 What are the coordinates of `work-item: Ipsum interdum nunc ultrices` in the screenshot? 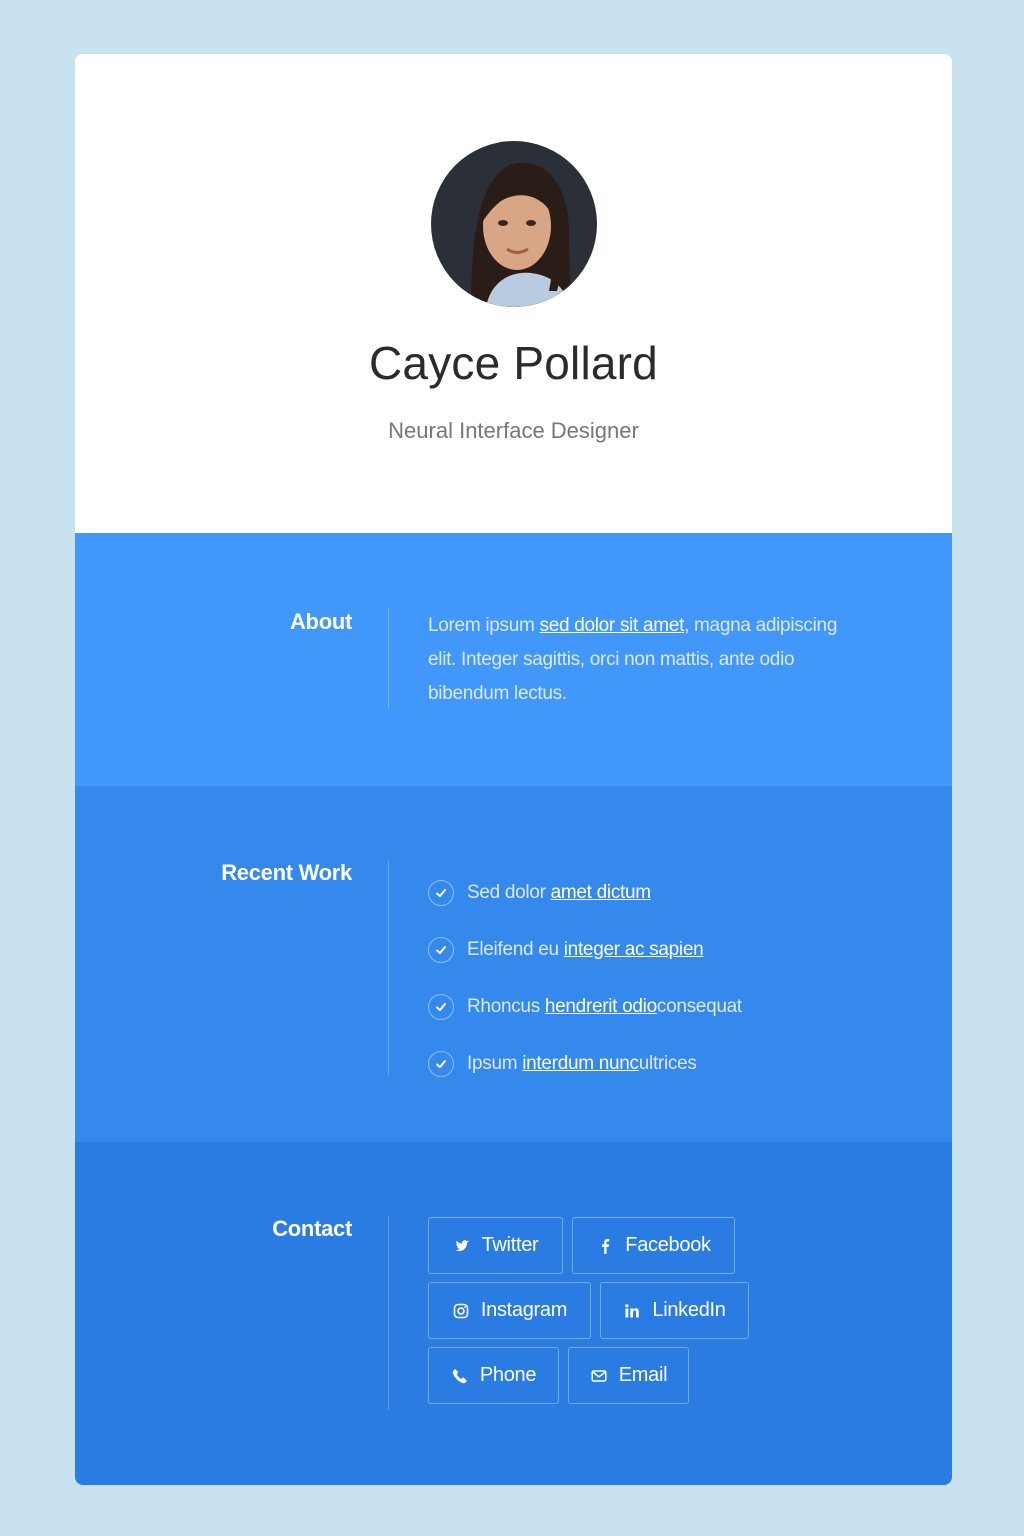 It's located at (585, 1063).